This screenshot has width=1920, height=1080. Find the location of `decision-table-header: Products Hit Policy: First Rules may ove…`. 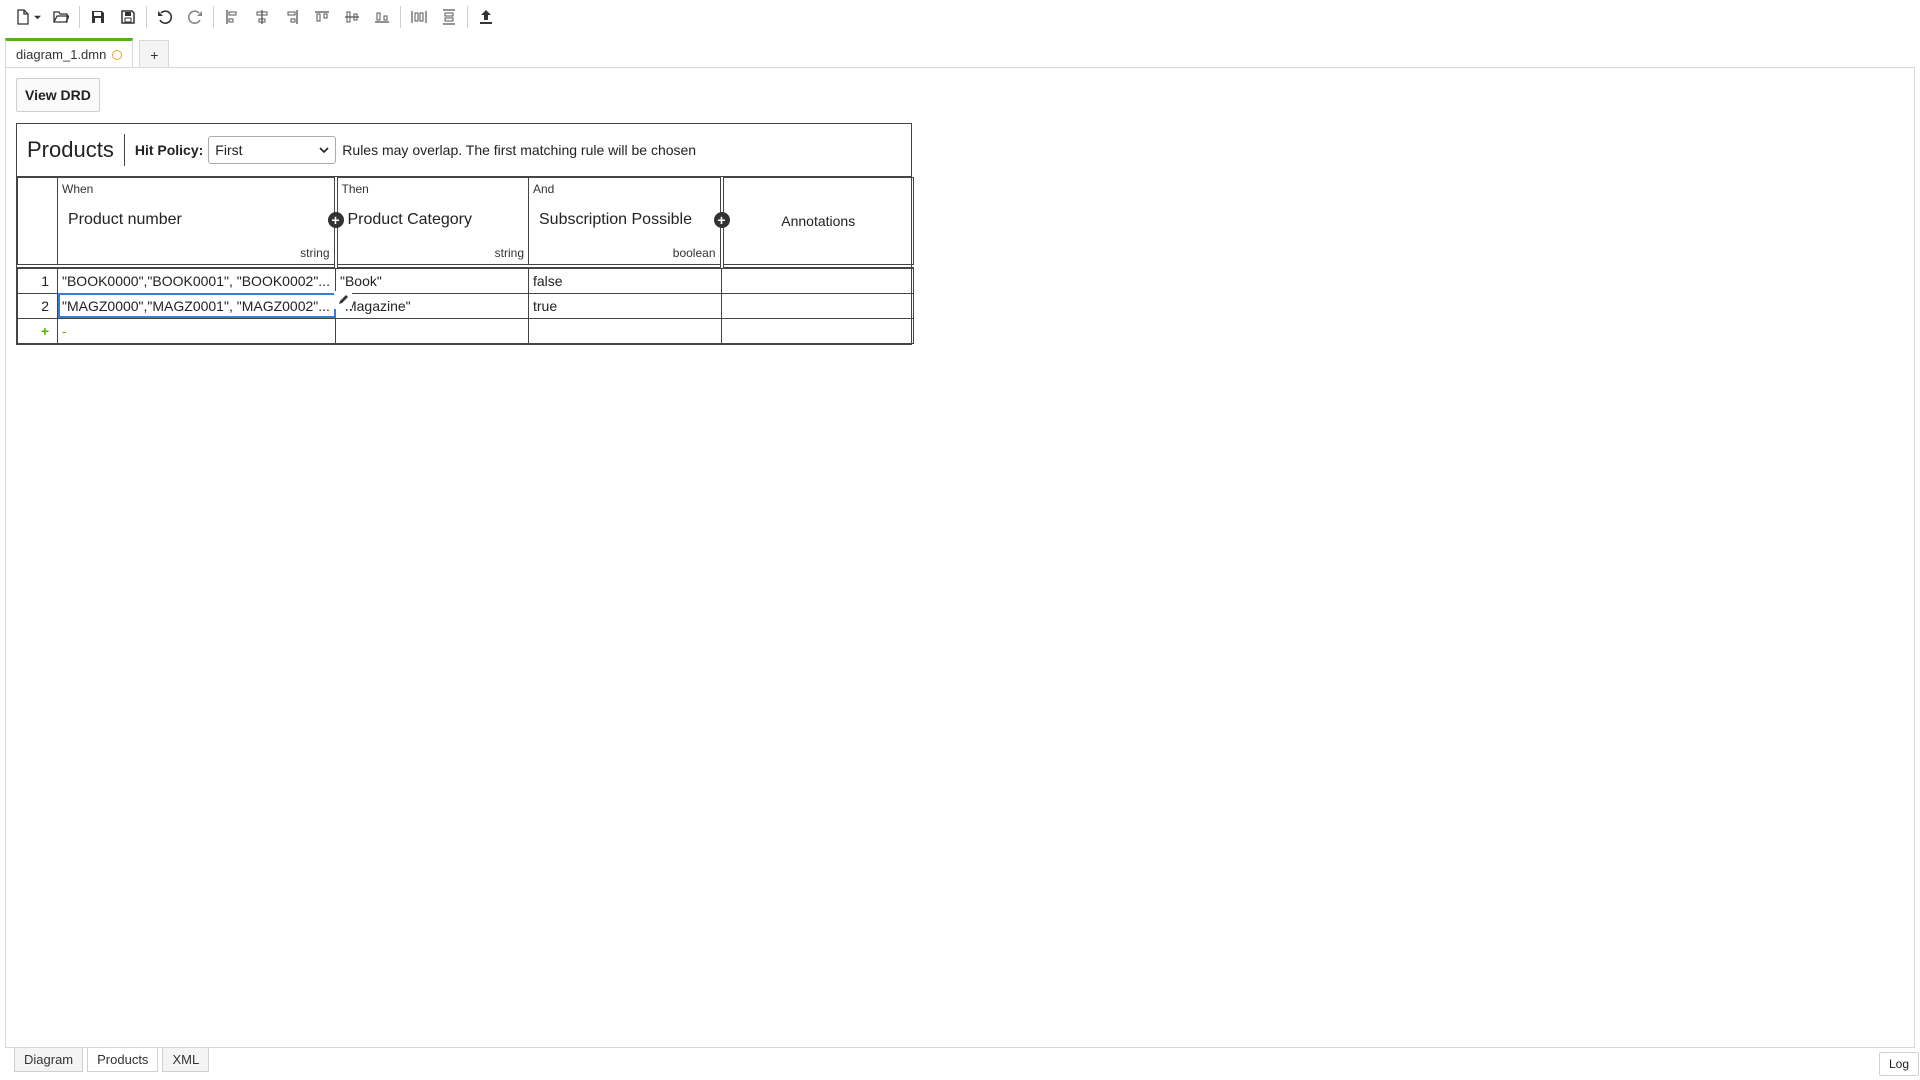

decision-table-header: Products Hit Policy: First Rules may ove… is located at coordinates (464, 150).